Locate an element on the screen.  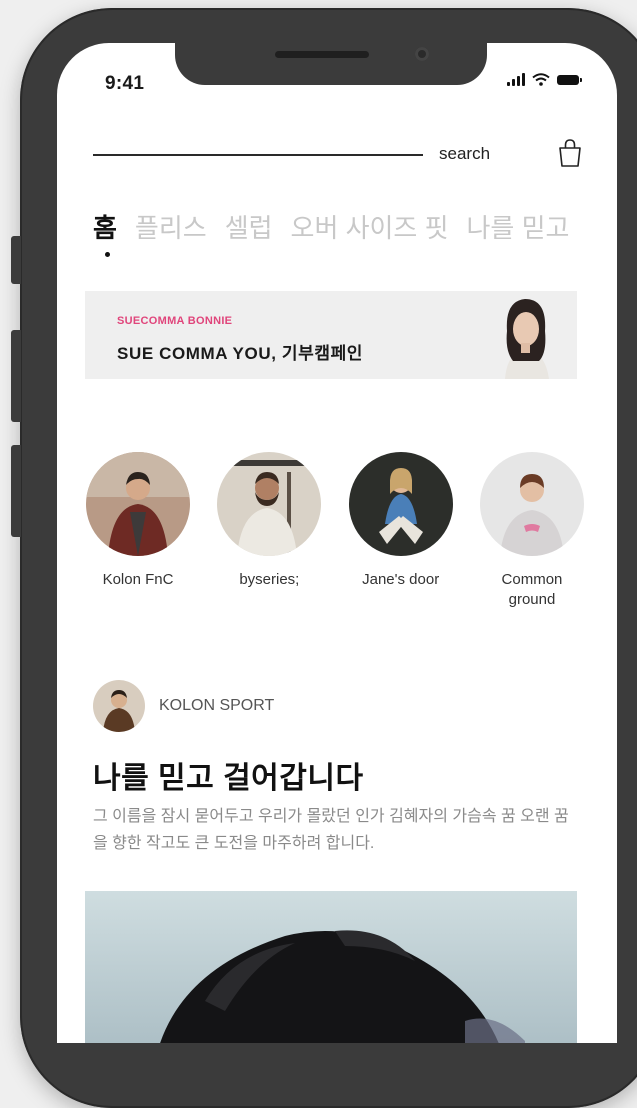
banner-title: SUE COMMA YOU, 기부캠페인 is located at coordinates (240, 353).